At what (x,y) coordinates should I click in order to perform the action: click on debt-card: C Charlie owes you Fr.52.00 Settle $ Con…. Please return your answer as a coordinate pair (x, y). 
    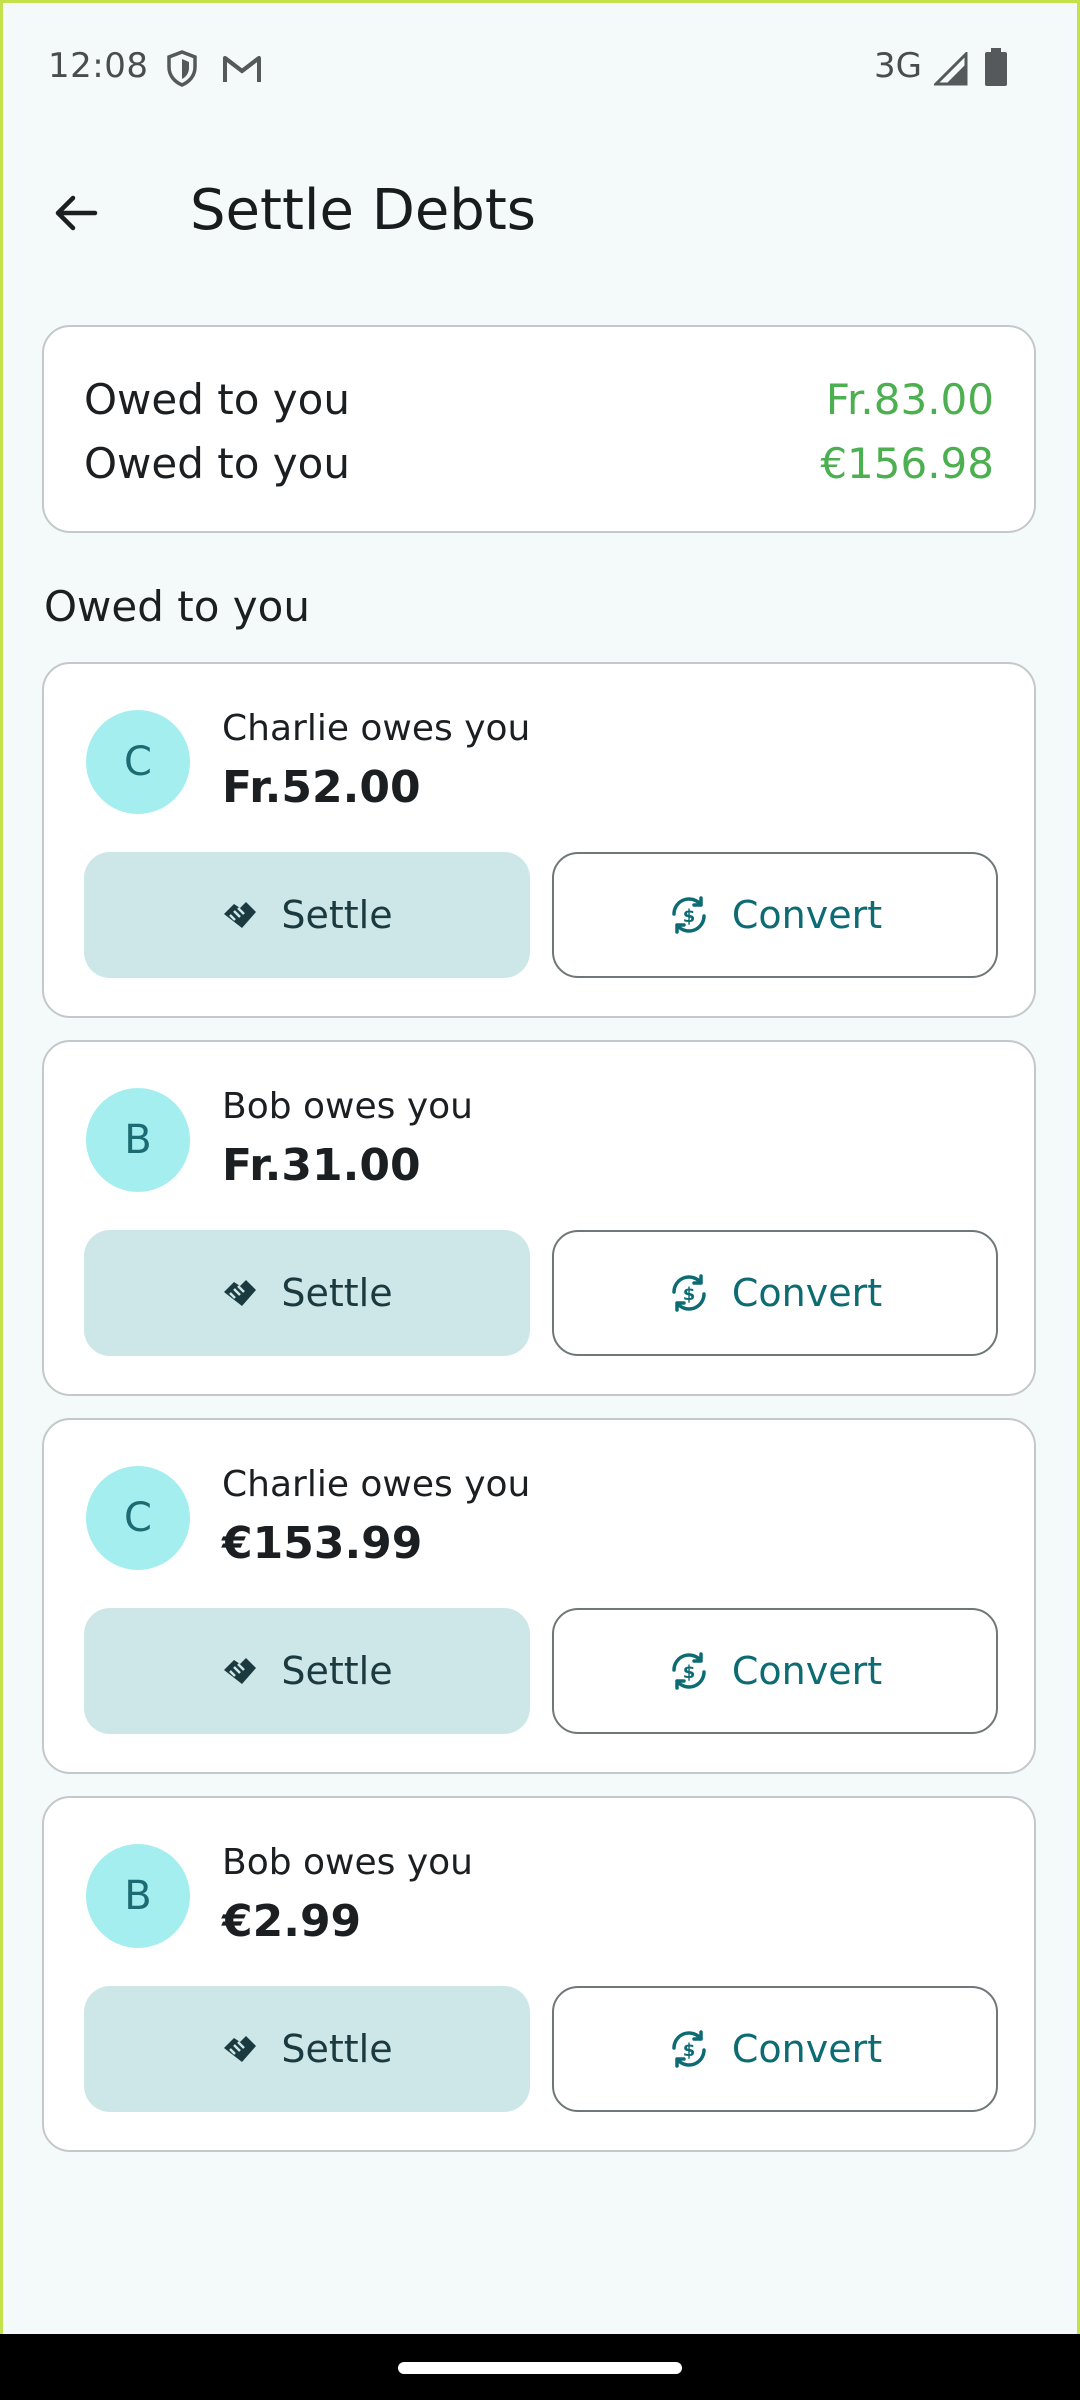
    Looking at the image, I should click on (539, 840).